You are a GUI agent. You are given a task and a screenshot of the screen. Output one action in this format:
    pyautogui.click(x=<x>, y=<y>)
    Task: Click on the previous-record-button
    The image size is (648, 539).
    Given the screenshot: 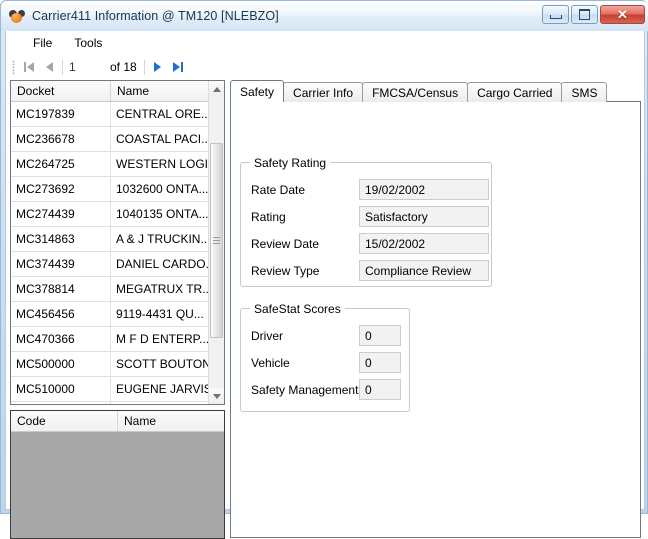 What is the action you would take?
    pyautogui.click(x=49, y=67)
    